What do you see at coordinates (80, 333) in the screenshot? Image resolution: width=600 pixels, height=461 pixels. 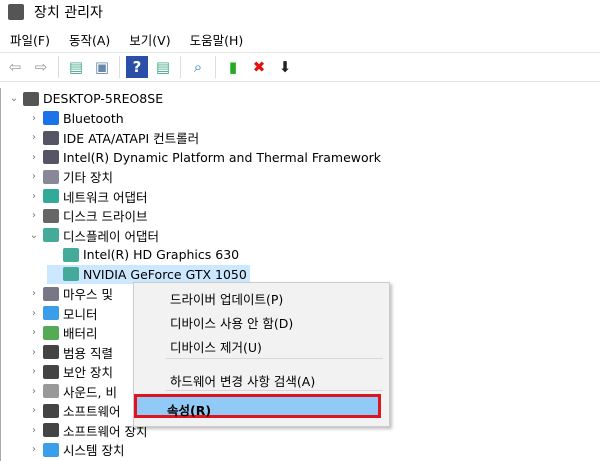 I see `tree-item-label: 배터리` at bounding box center [80, 333].